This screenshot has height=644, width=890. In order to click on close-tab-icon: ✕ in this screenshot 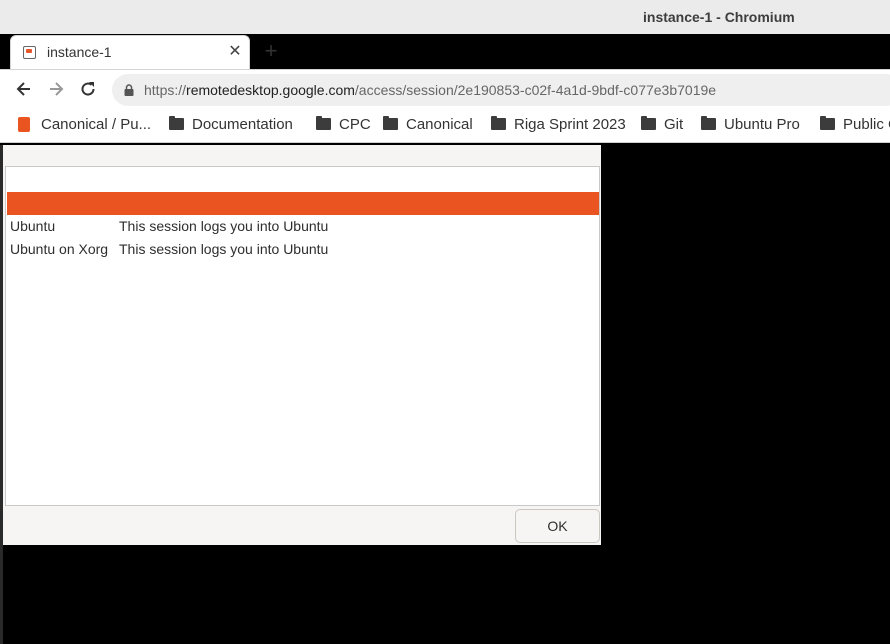, I will do `click(235, 52)`.